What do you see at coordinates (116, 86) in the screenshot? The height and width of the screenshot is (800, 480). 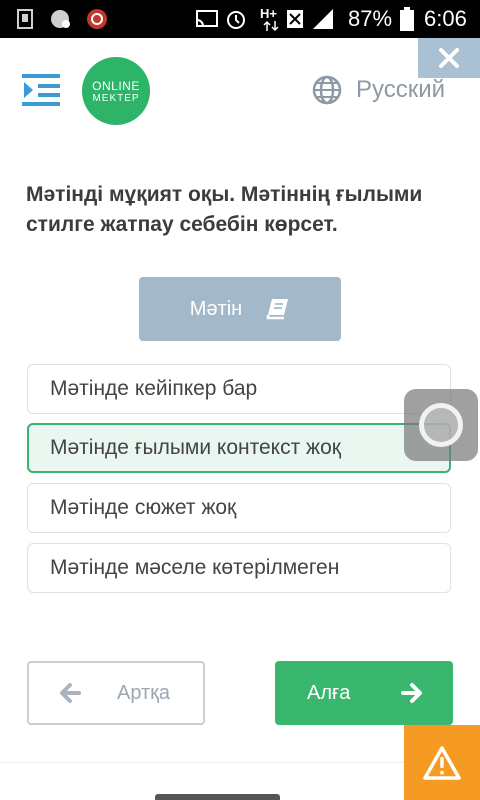 I see `logo-line1: ONLINE` at bounding box center [116, 86].